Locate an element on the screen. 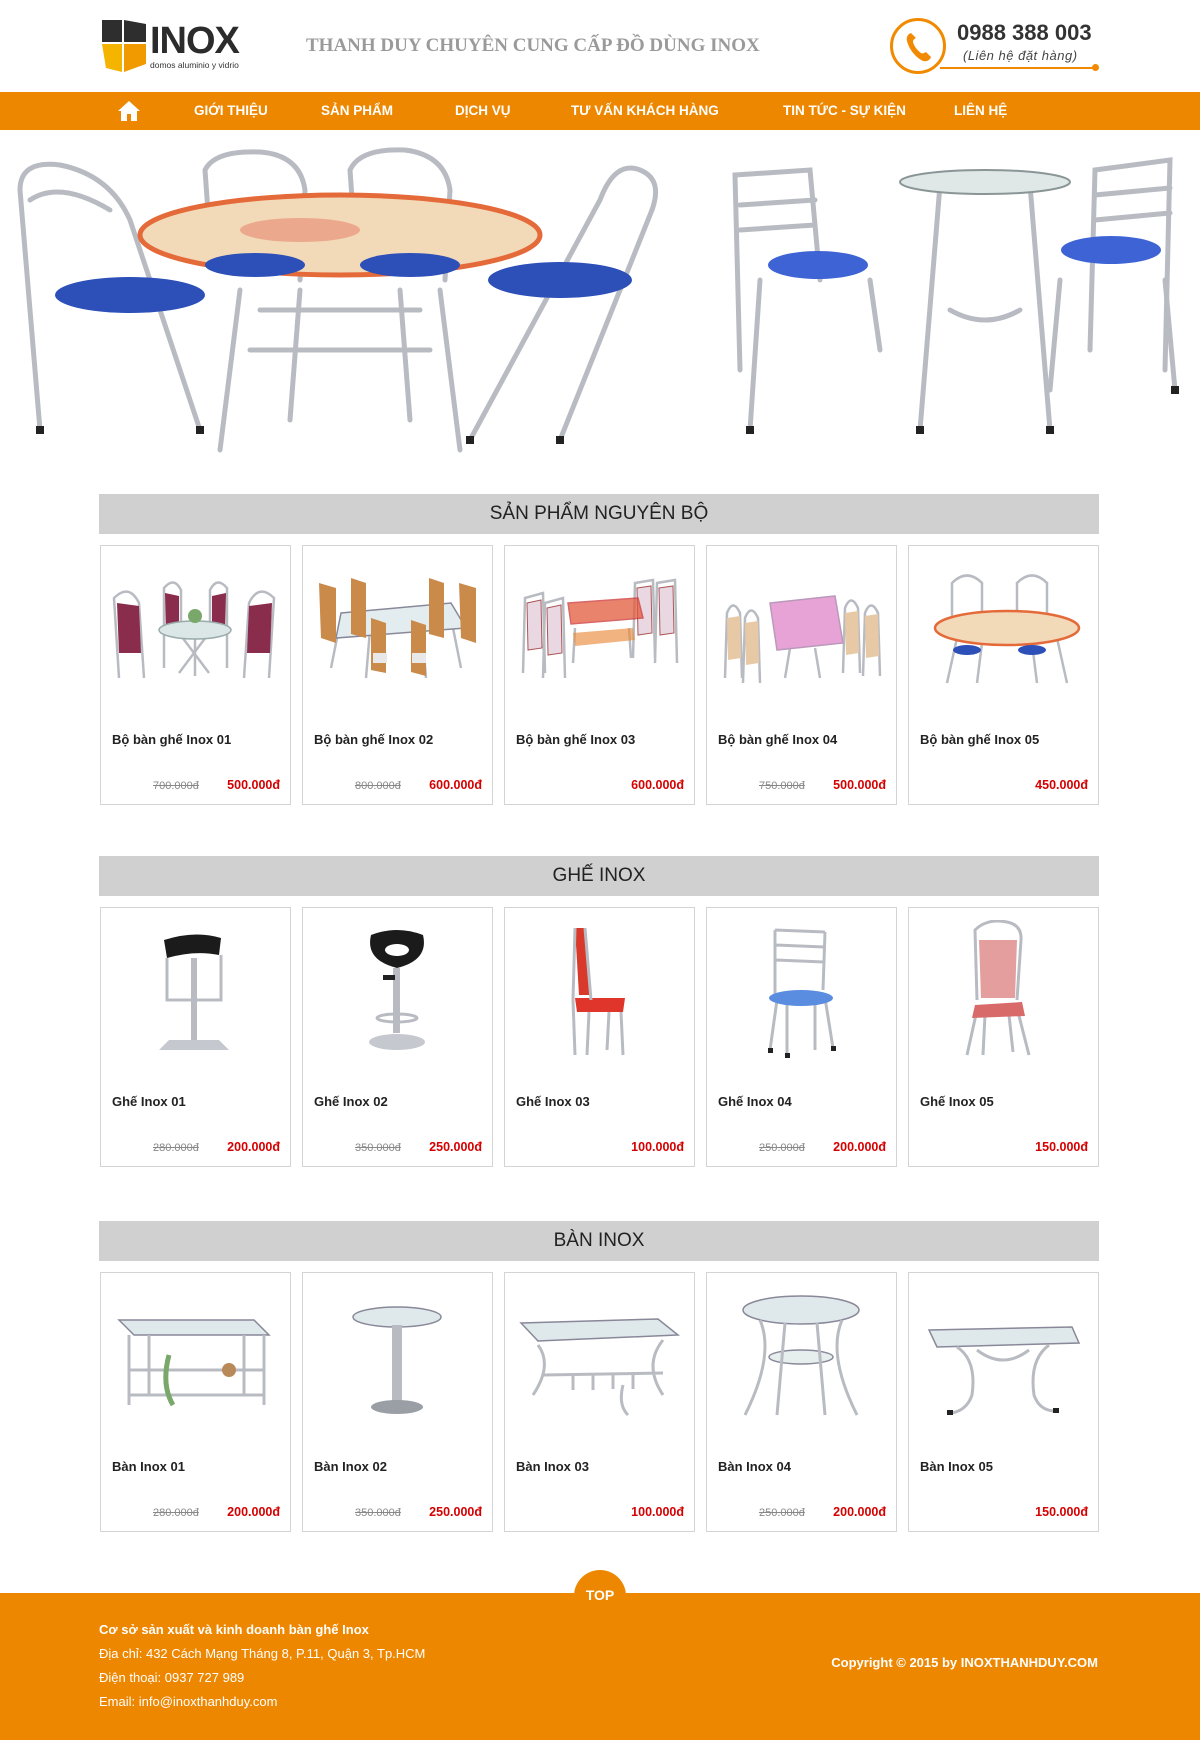 The width and height of the screenshot is (1200, 1740). product-name: Bộ bàn ghế Inox 03 is located at coordinates (575, 739).